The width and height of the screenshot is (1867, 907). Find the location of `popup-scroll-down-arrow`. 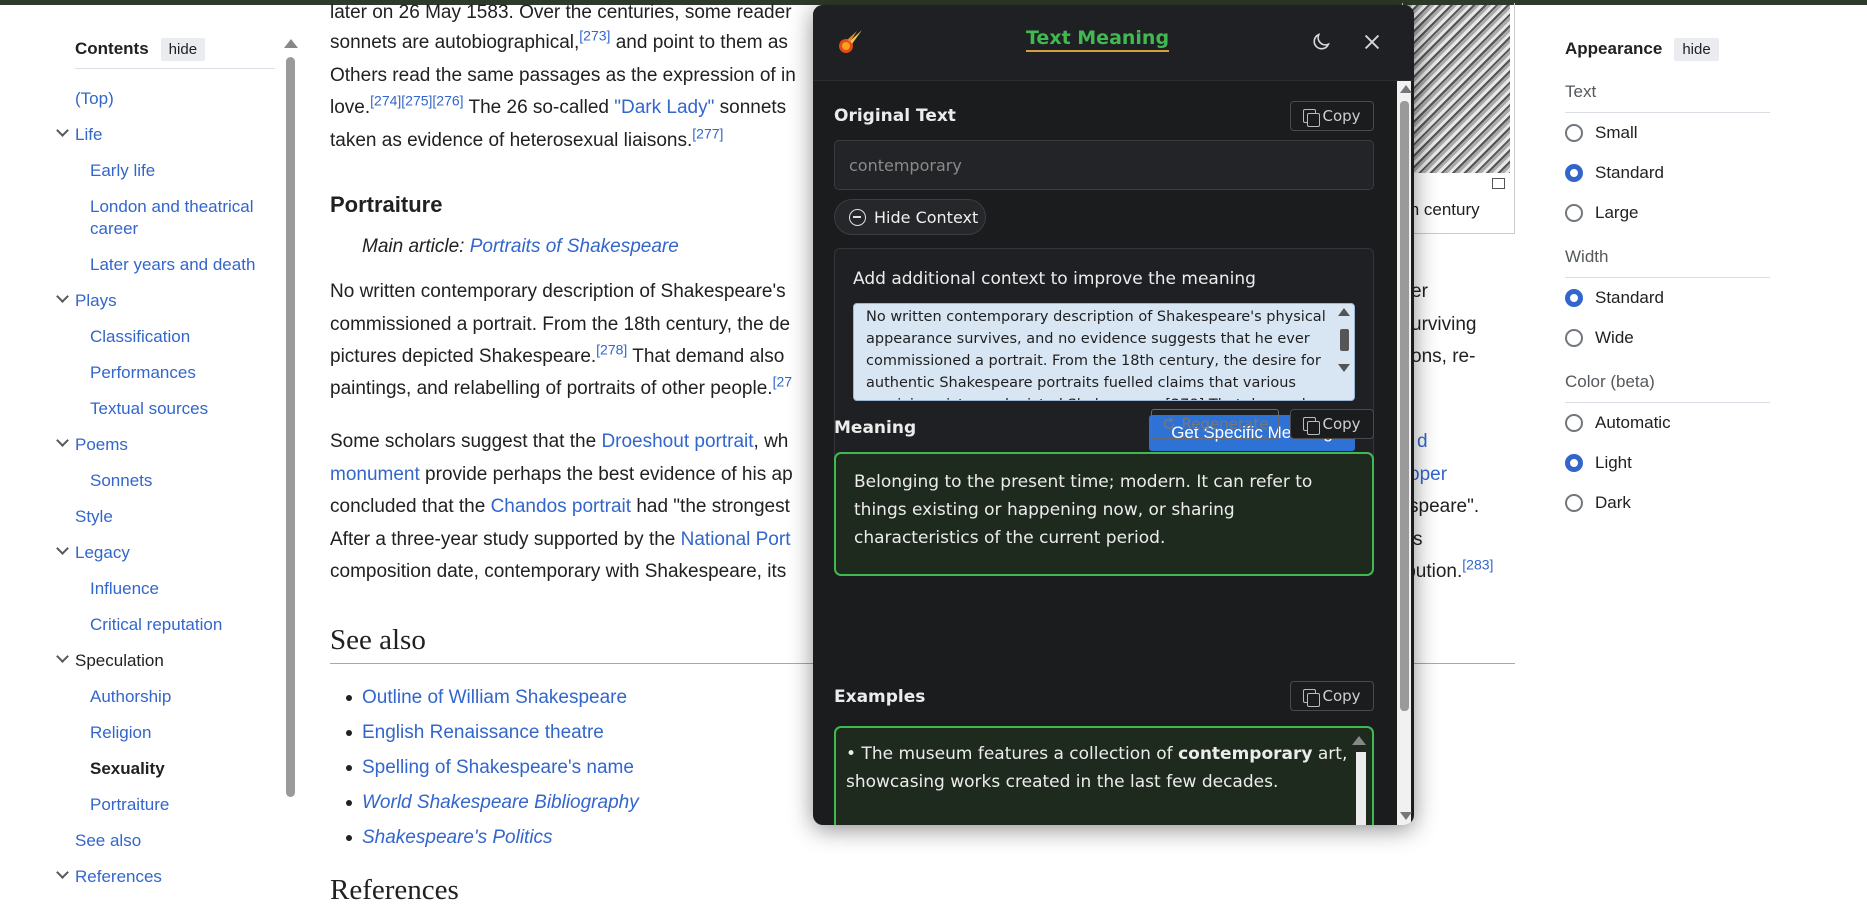

popup-scroll-down-arrow is located at coordinates (1406, 816).